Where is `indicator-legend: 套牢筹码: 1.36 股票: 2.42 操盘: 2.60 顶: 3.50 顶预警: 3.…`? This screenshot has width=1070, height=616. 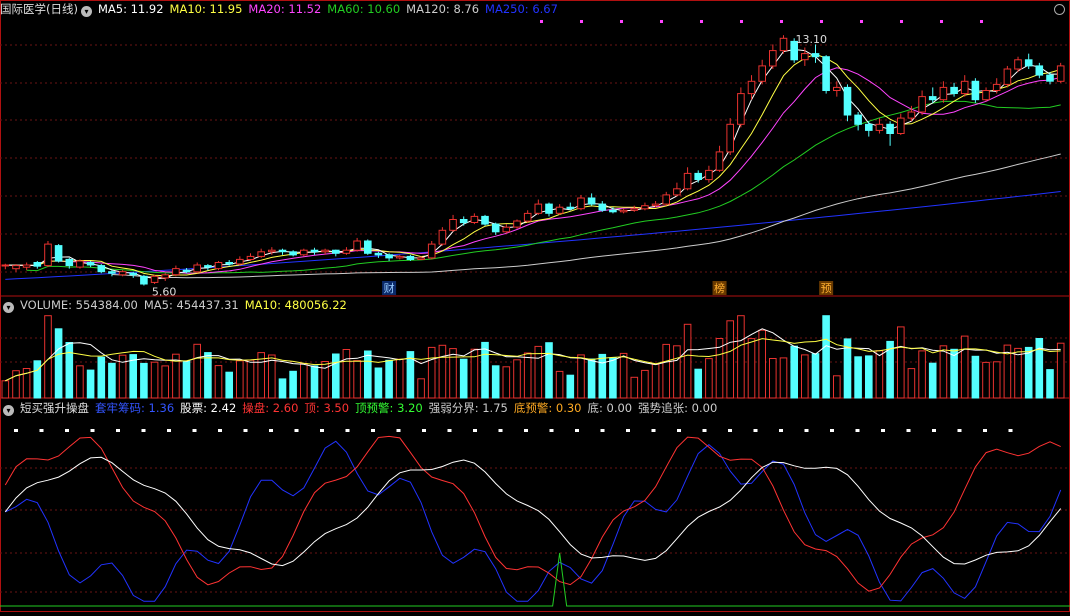
indicator-legend: 套牢筹码: 1.36 股票: 2.42 操盘: 2.60 顶: 3.50 顶预警: 3.… is located at coordinates (409, 408).